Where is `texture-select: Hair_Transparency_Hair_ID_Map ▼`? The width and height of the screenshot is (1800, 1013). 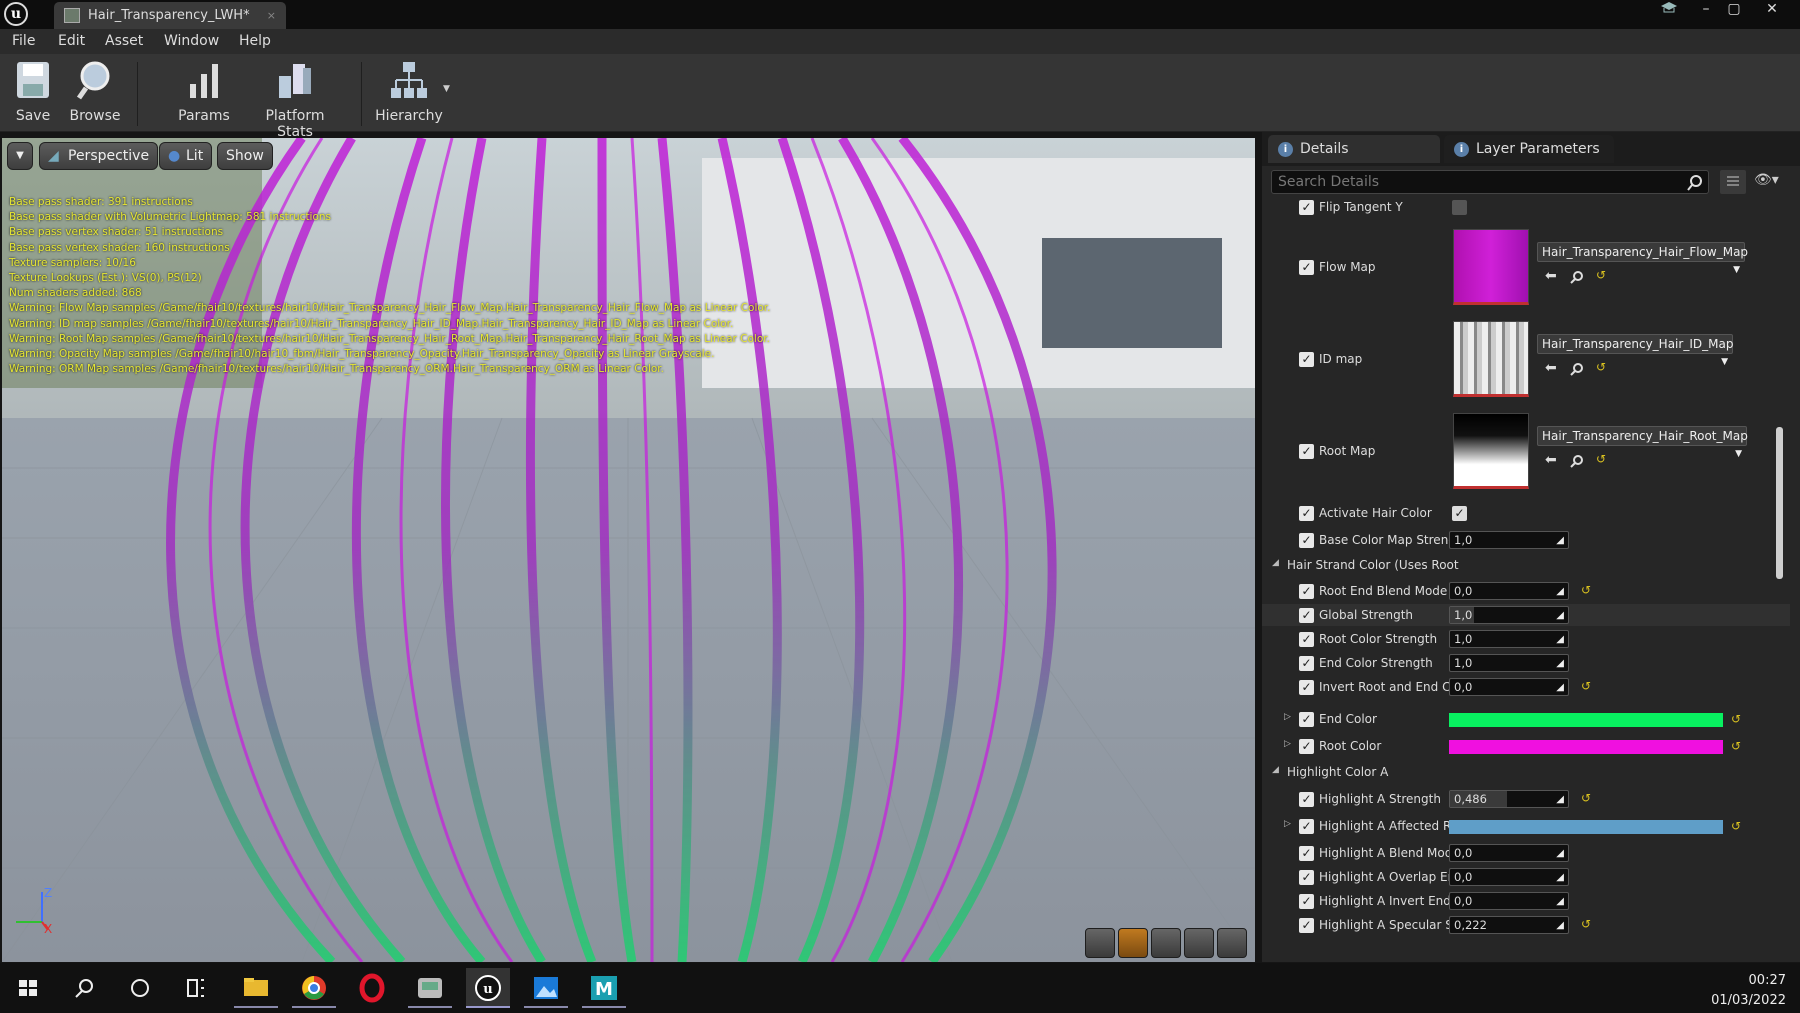
texture-select: Hair_Transparency_Hair_ID_Map ▼ is located at coordinates (1635, 350).